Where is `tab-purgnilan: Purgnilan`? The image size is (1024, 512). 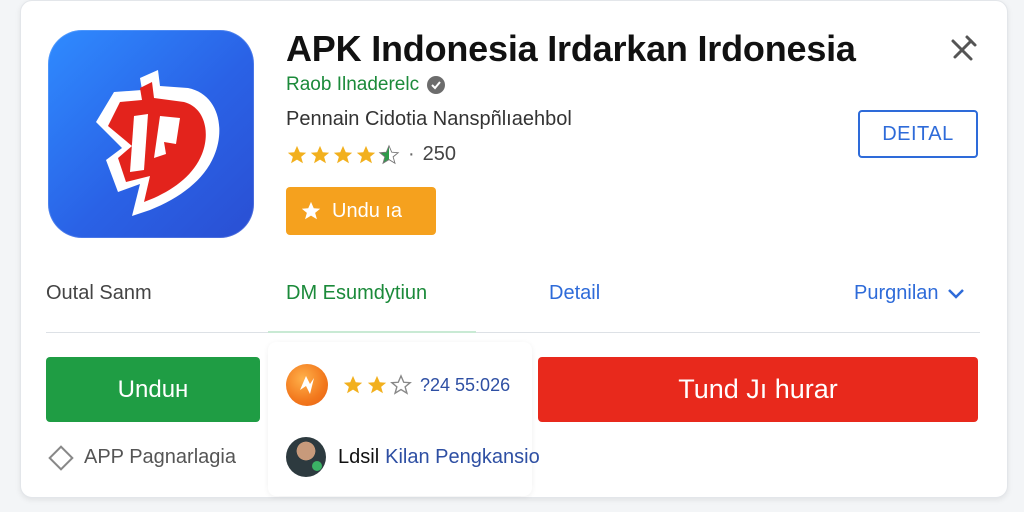
tab-purgnilan: Purgnilan is located at coordinates (909, 293).